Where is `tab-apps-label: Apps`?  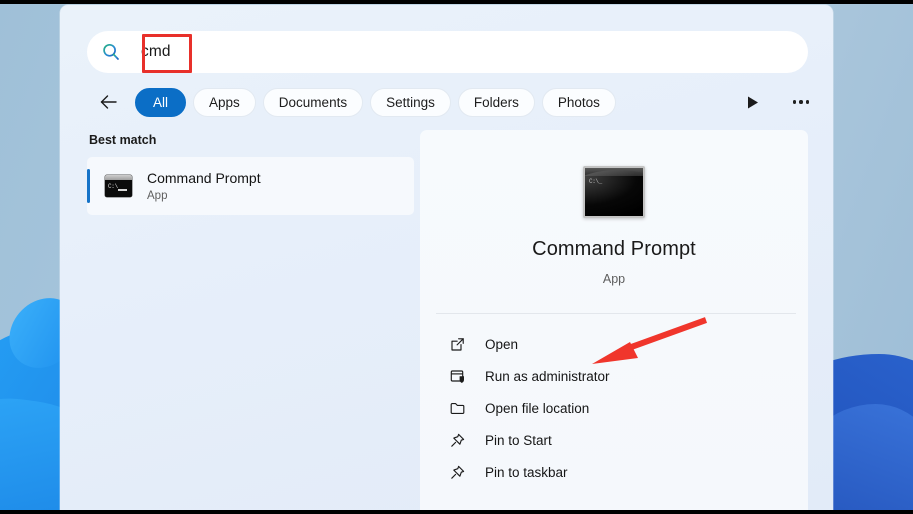
tab-apps-label: Apps is located at coordinates (224, 102).